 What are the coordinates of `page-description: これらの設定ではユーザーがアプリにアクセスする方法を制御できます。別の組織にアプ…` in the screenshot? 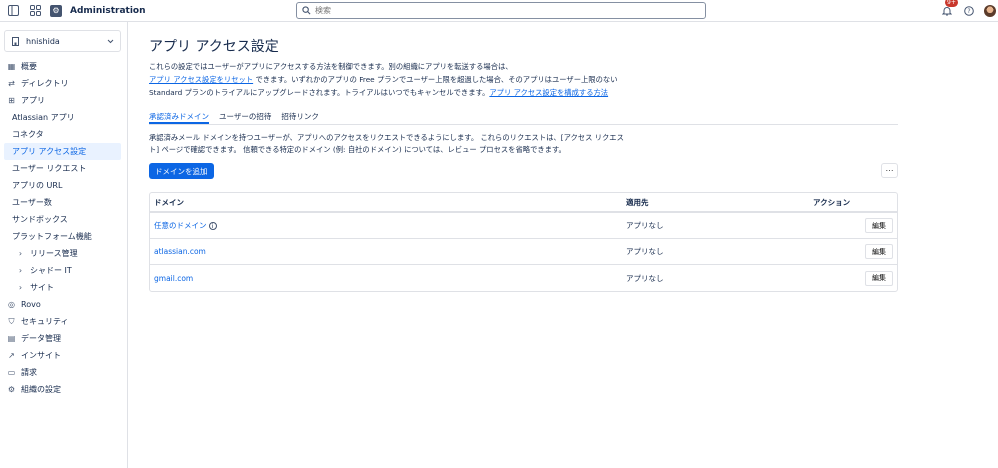 It's located at (389, 79).